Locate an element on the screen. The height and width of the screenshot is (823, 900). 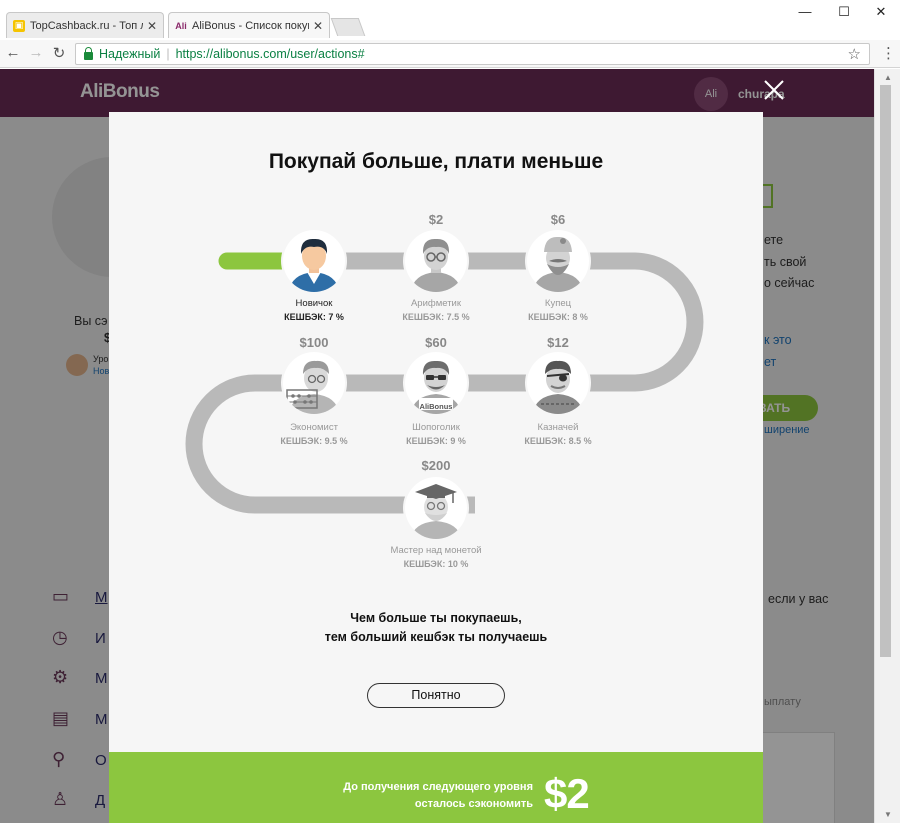
level-price: $200 is located at coordinates (436, 465).